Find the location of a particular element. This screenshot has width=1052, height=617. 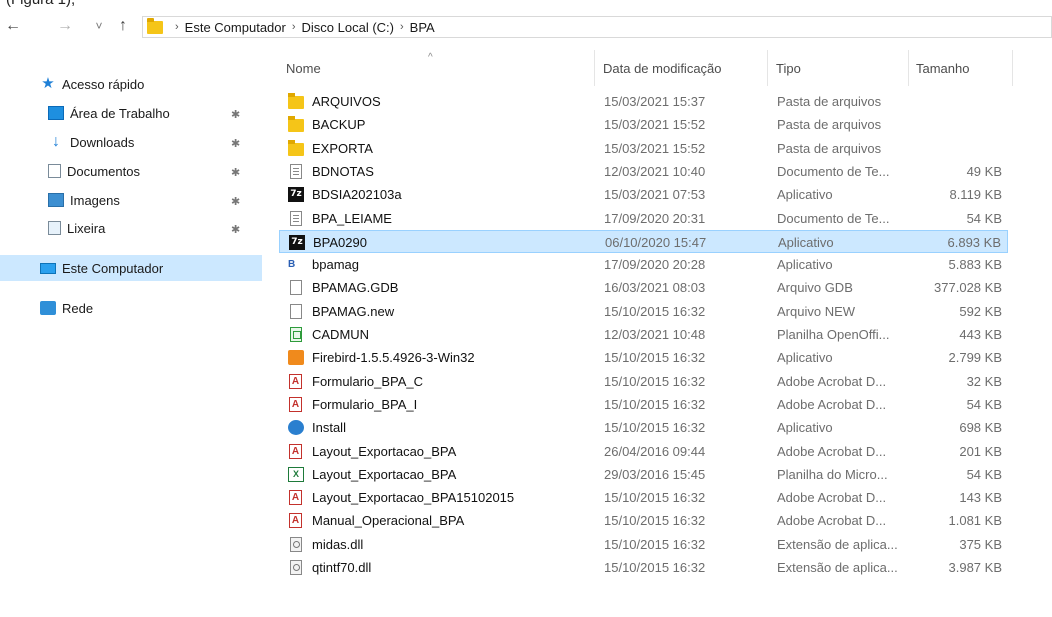

file-name: Formulario_BPA_I is located at coordinates (365, 404).